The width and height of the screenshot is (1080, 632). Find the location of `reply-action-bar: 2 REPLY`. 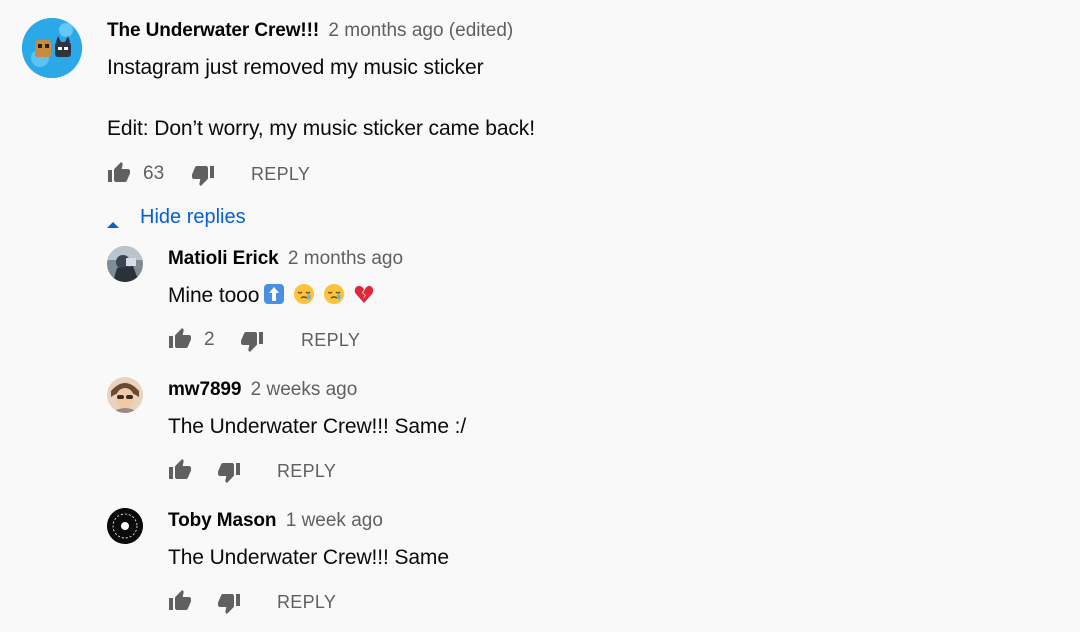

reply-action-bar: 2 REPLY is located at coordinates (298, 342).